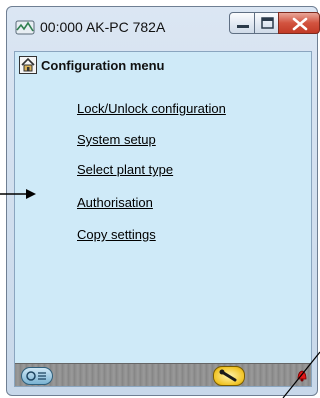  Describe the element at coordinates (125, 169) in the screenshot. I see `menu-item-select-plant-type: Select plant type` at that location.